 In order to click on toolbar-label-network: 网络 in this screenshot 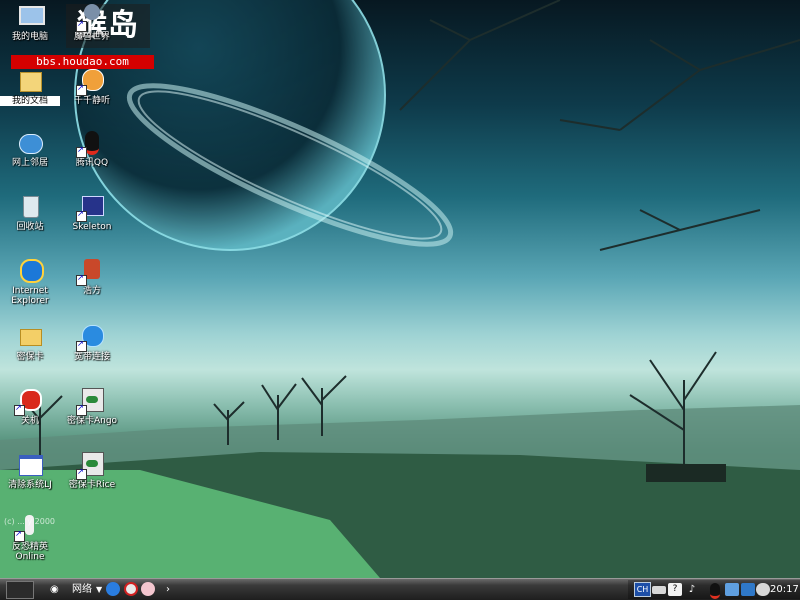, I will do `click(82, 589)`.